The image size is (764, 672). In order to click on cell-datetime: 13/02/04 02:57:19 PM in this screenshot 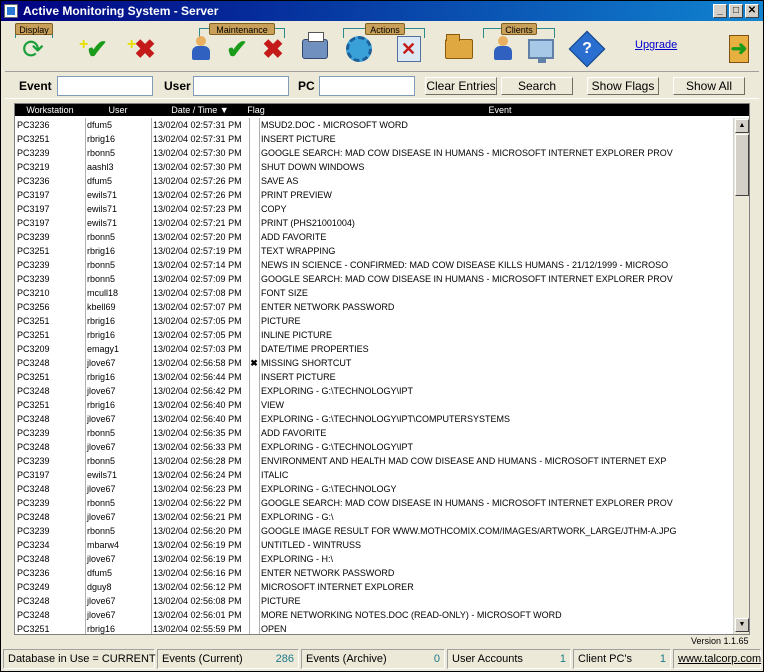, I will do `click(197, 251)`.